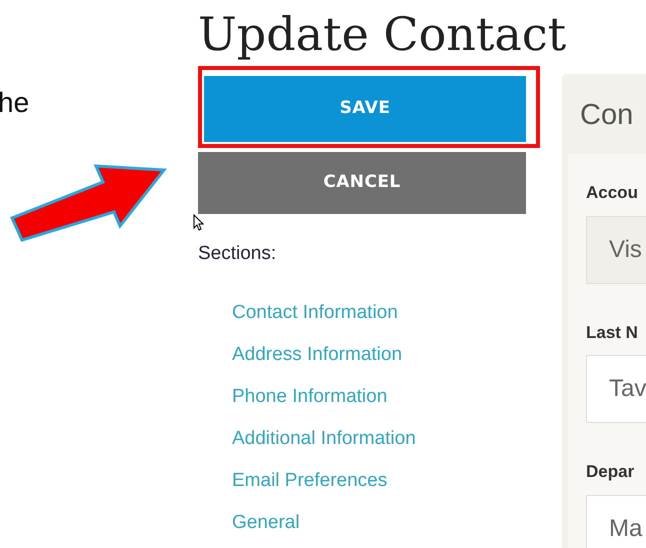 The width and height of the screenshot is (646, 548). What do you see at coordinates (198, 222) in the screenshot?
I see `cursor-icon` at bounding box center [198, 222].